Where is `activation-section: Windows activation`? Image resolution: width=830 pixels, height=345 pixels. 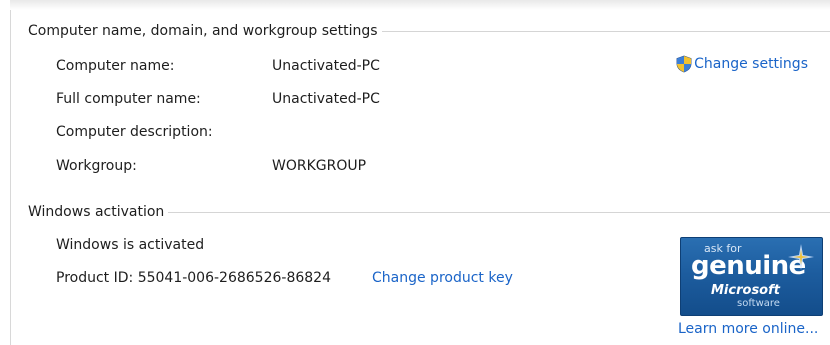
activation-section: Windows activation is located at coordinates (429, 212).